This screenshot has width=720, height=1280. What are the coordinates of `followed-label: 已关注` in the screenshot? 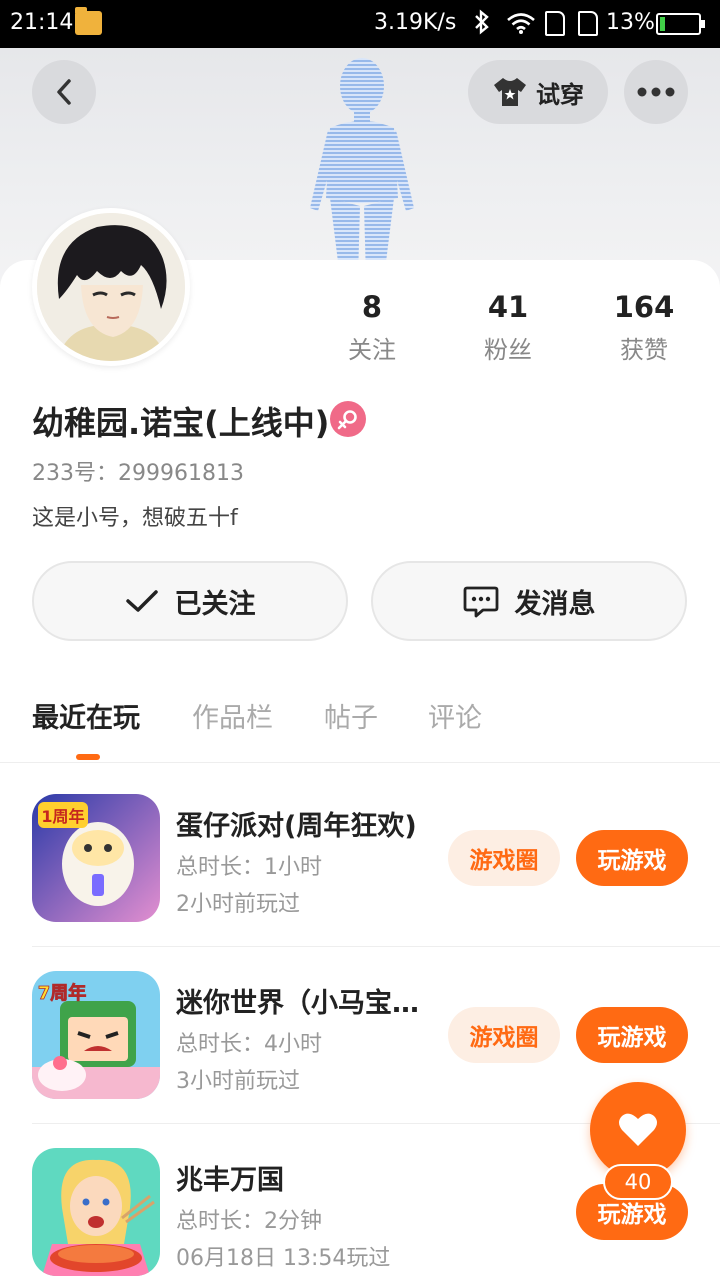 It's located at (215, 604).